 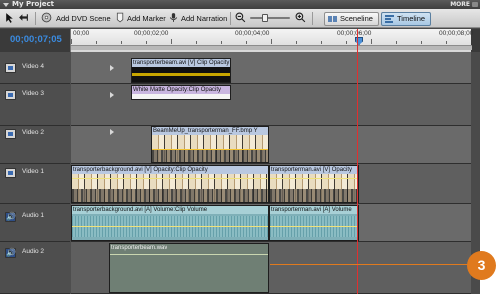 I want to click on callout-leader-line, so click(x=370, y=264).